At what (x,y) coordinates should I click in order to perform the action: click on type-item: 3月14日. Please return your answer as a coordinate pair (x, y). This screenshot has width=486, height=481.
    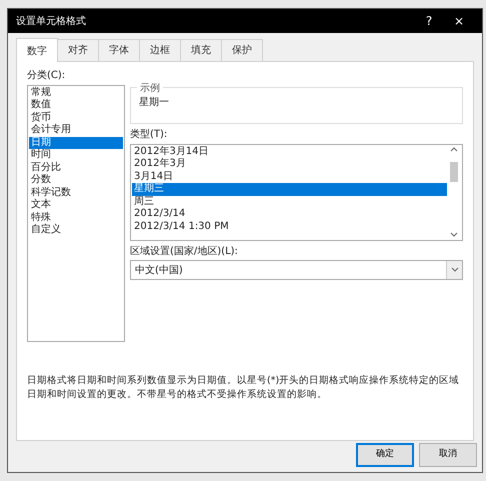
    Looking at the image, I should click on (289, 176).